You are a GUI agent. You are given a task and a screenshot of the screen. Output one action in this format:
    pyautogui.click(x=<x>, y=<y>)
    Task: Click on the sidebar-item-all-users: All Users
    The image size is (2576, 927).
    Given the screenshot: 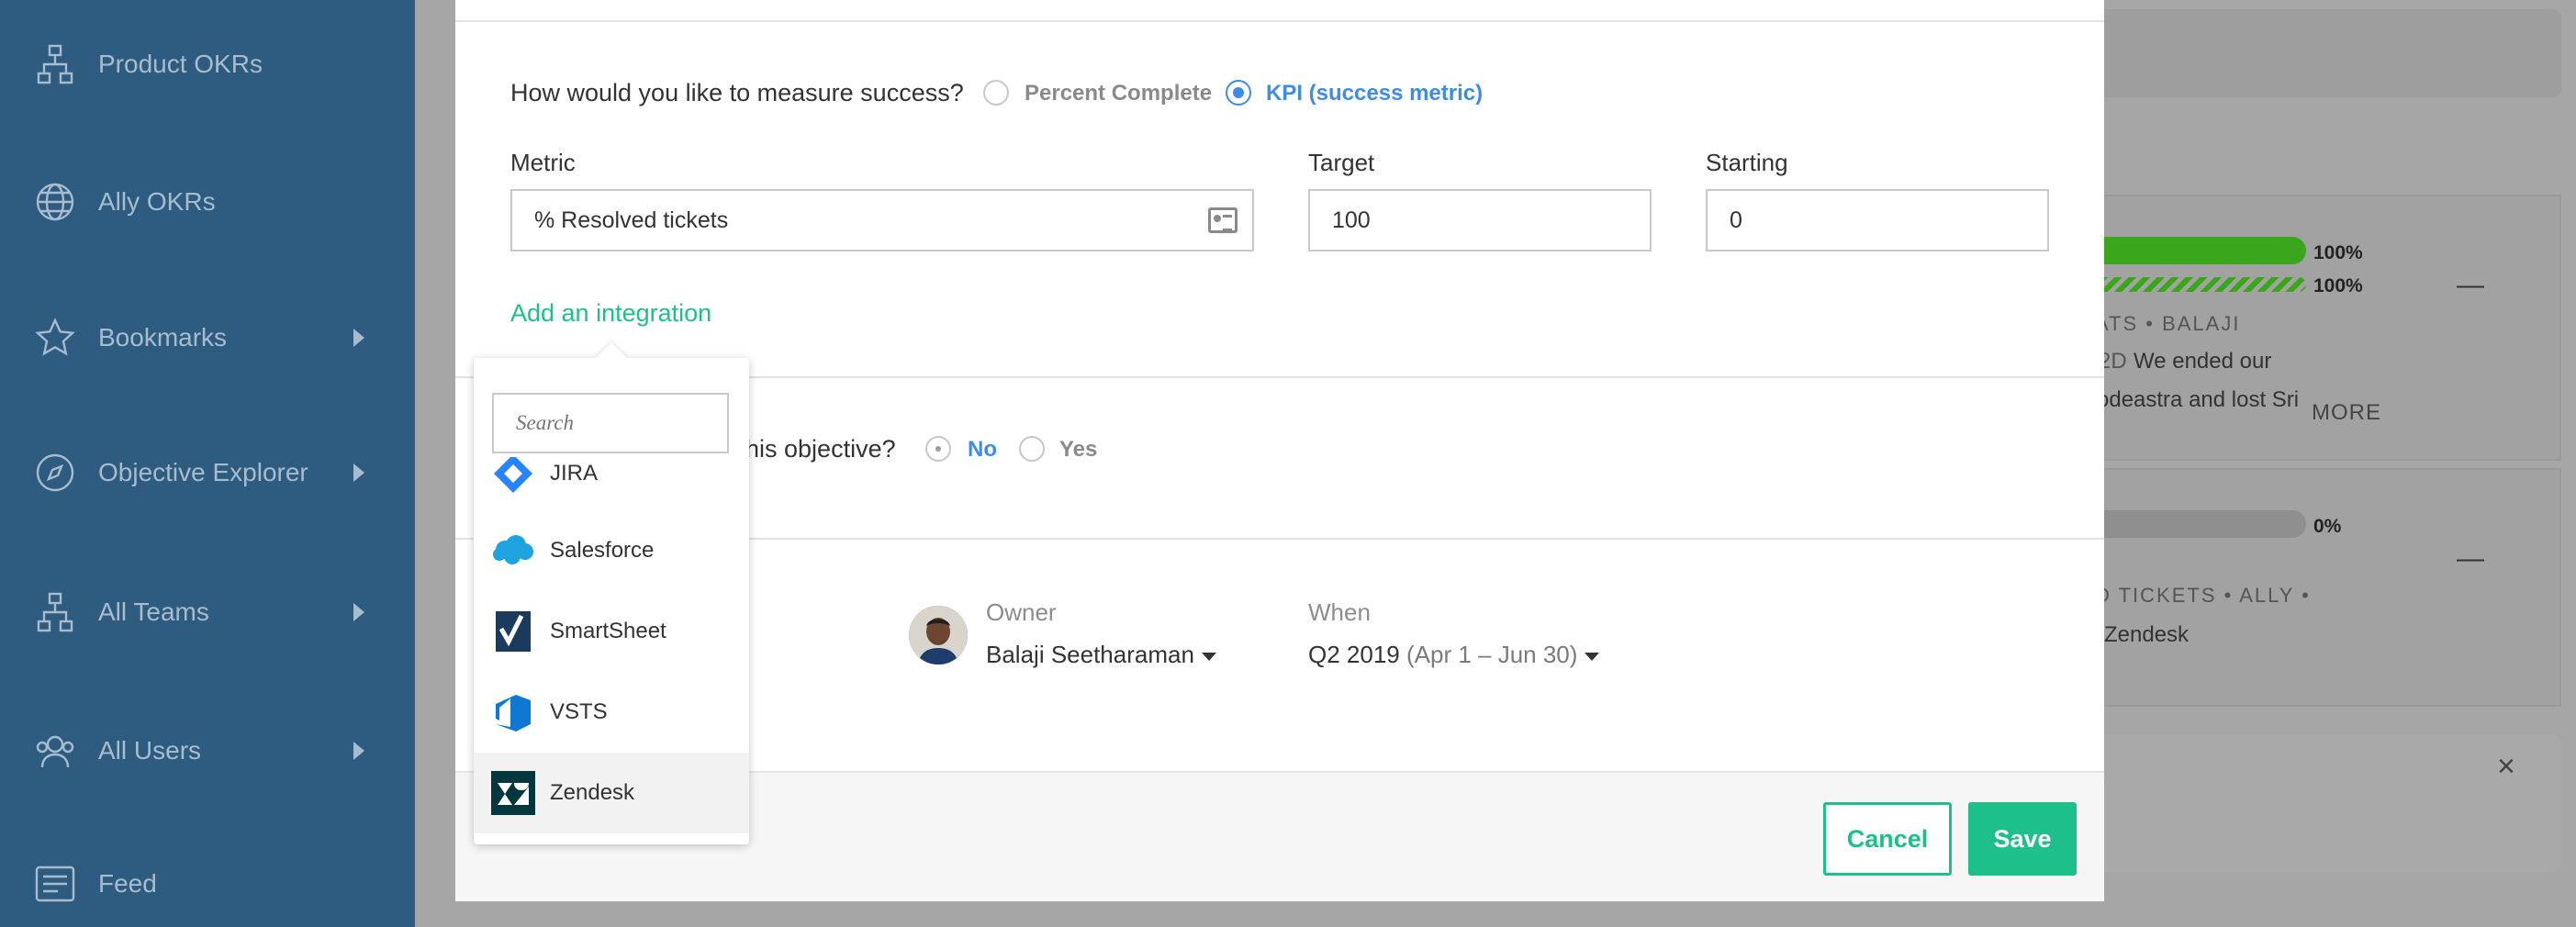 What is the action you would take?
    pyautogui.click(x=207, y=750)
    